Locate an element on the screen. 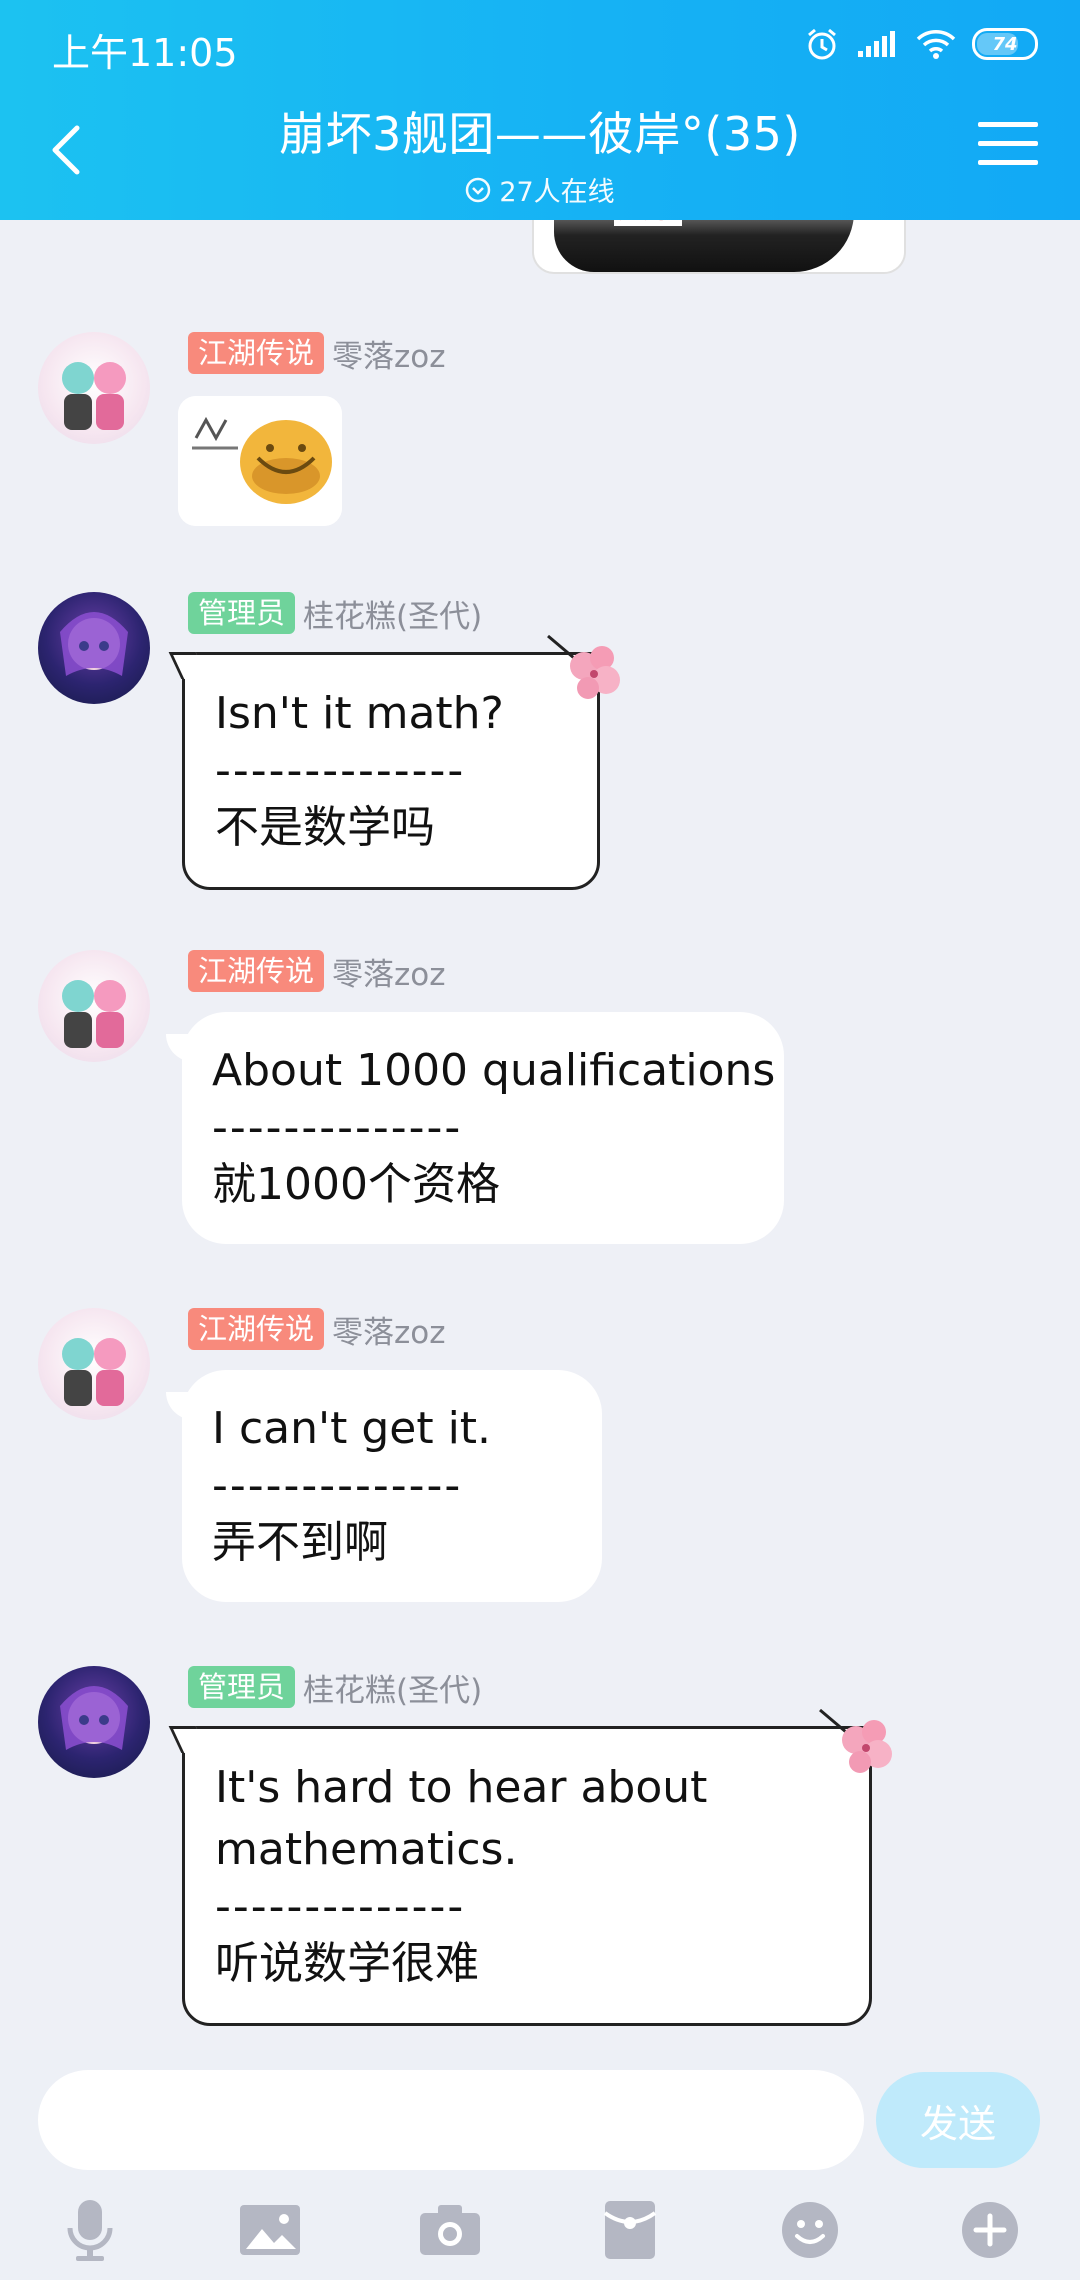  message-text-en: I can't get it. is located at coordinates (352, 1428).